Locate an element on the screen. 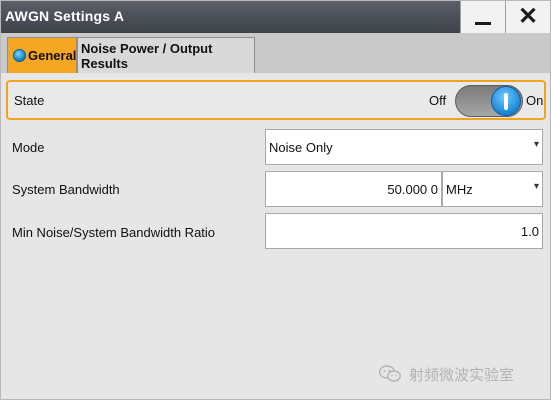 The image size is (551, 400). tab-noise-power-output-results: Noise Power / Output Results is located at coordinates (166, 55).